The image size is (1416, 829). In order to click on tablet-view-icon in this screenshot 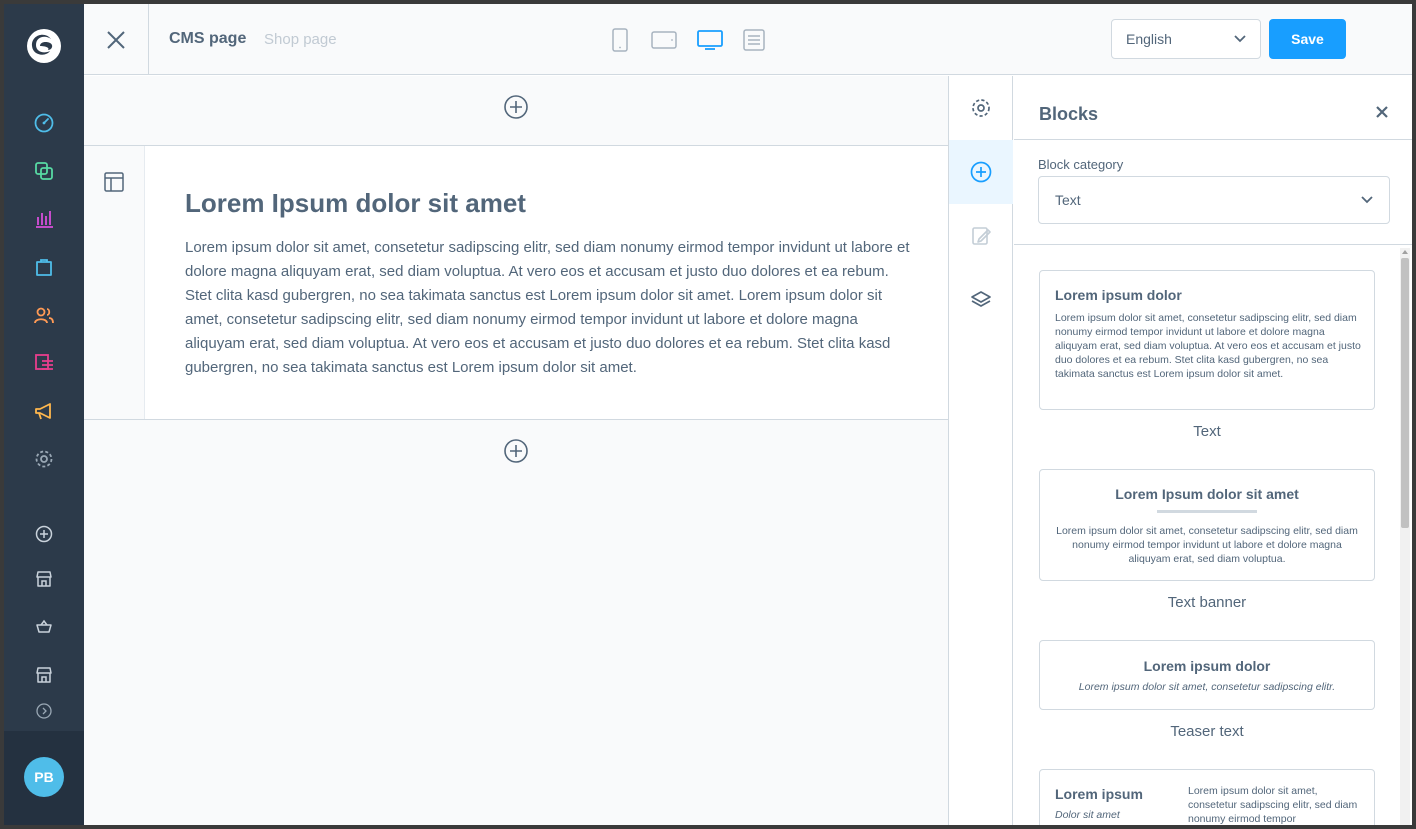, I will do `click(664, 40)`.